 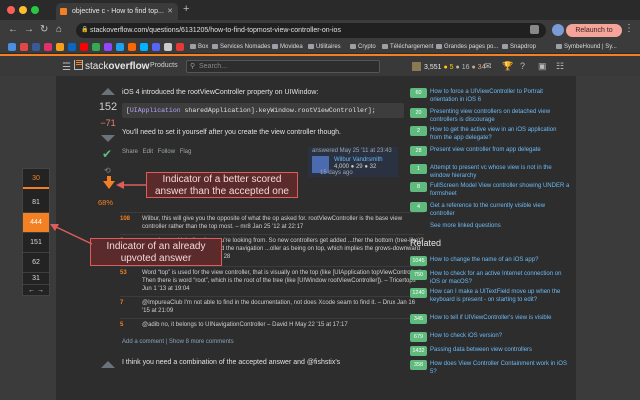 What do you see at coordinates (129, 66) in the screenshot?
I see `logo-bold: overflow` at bounding box center [129, 66].